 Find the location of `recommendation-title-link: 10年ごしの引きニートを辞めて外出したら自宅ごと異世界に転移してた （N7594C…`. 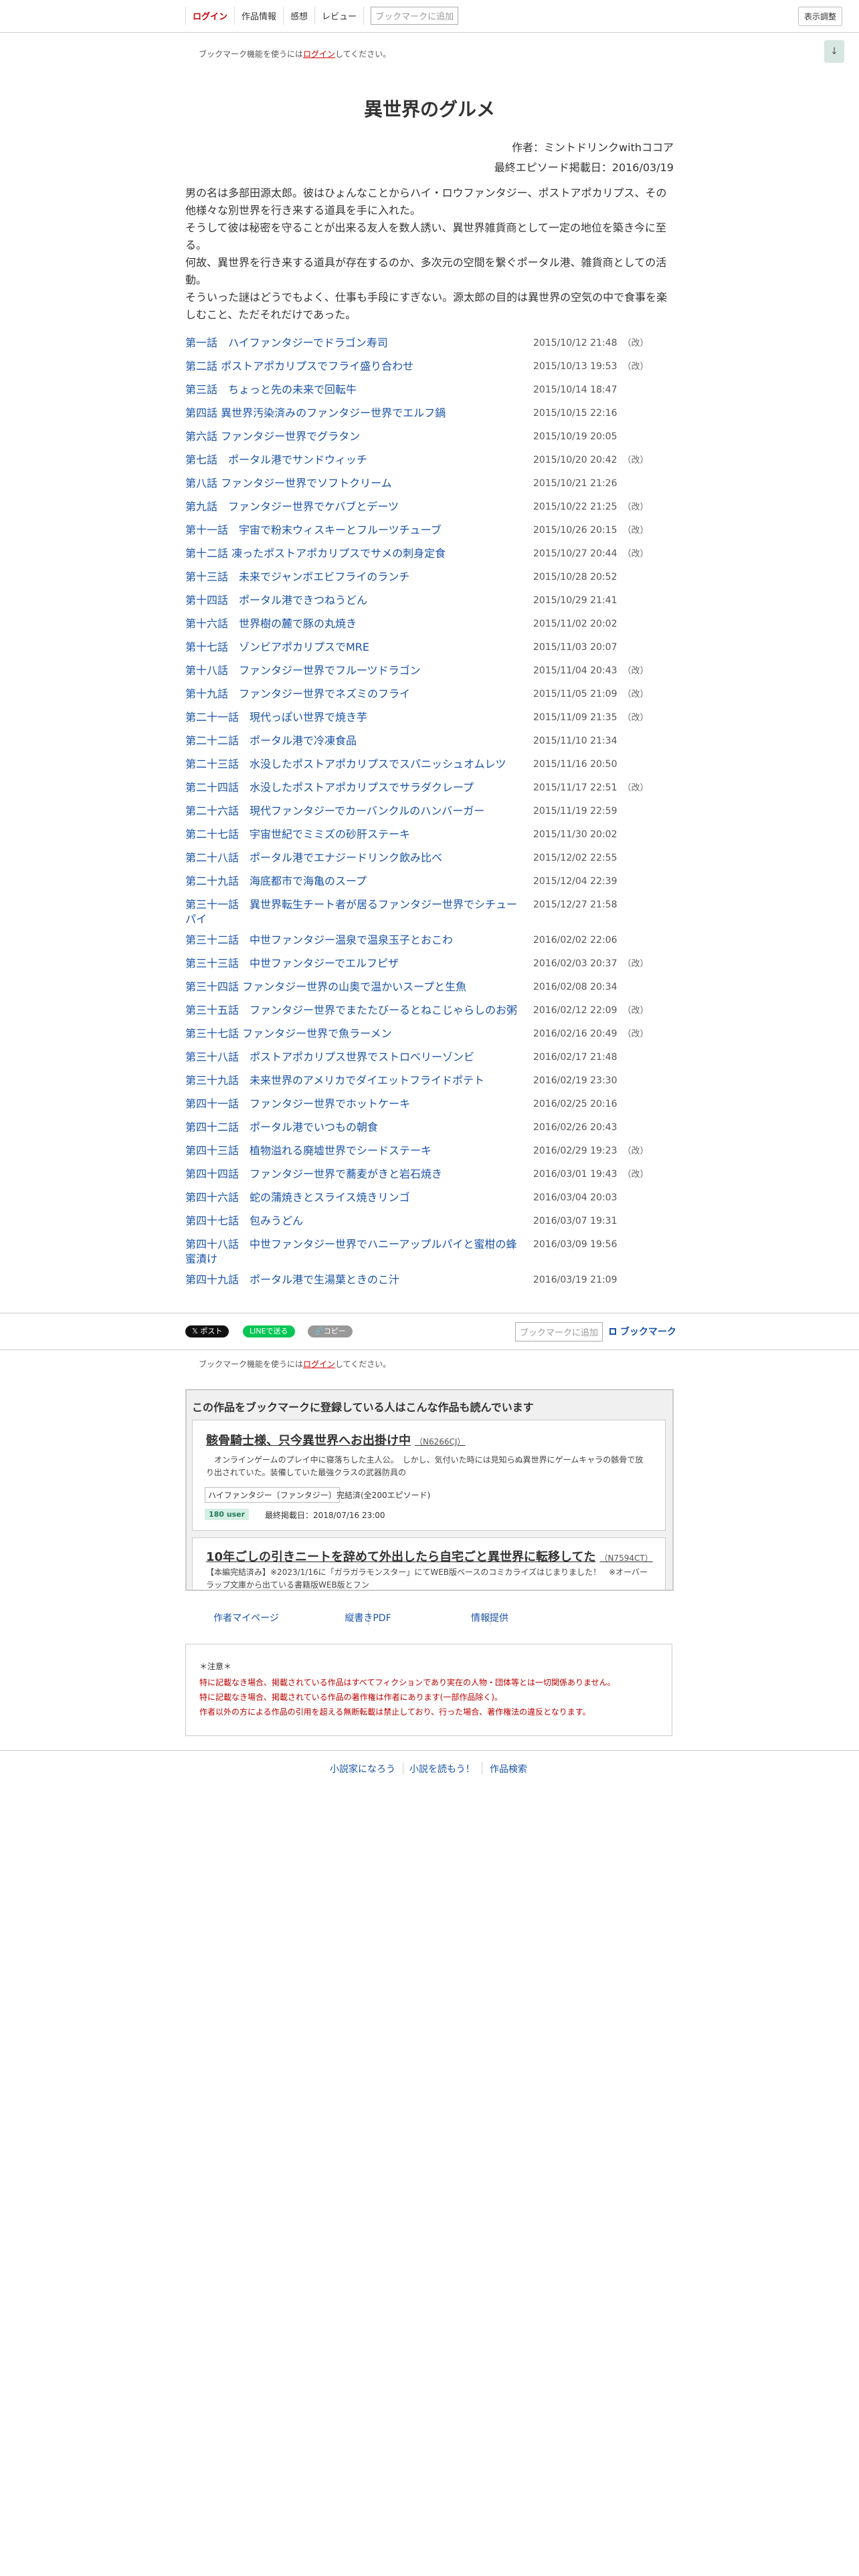

recommendation-title-link: 10年ごしの引きニートを辞めて外出したら自宅ごと異世界に転移してた （N7594C… is located at coordinates (429, 1556).